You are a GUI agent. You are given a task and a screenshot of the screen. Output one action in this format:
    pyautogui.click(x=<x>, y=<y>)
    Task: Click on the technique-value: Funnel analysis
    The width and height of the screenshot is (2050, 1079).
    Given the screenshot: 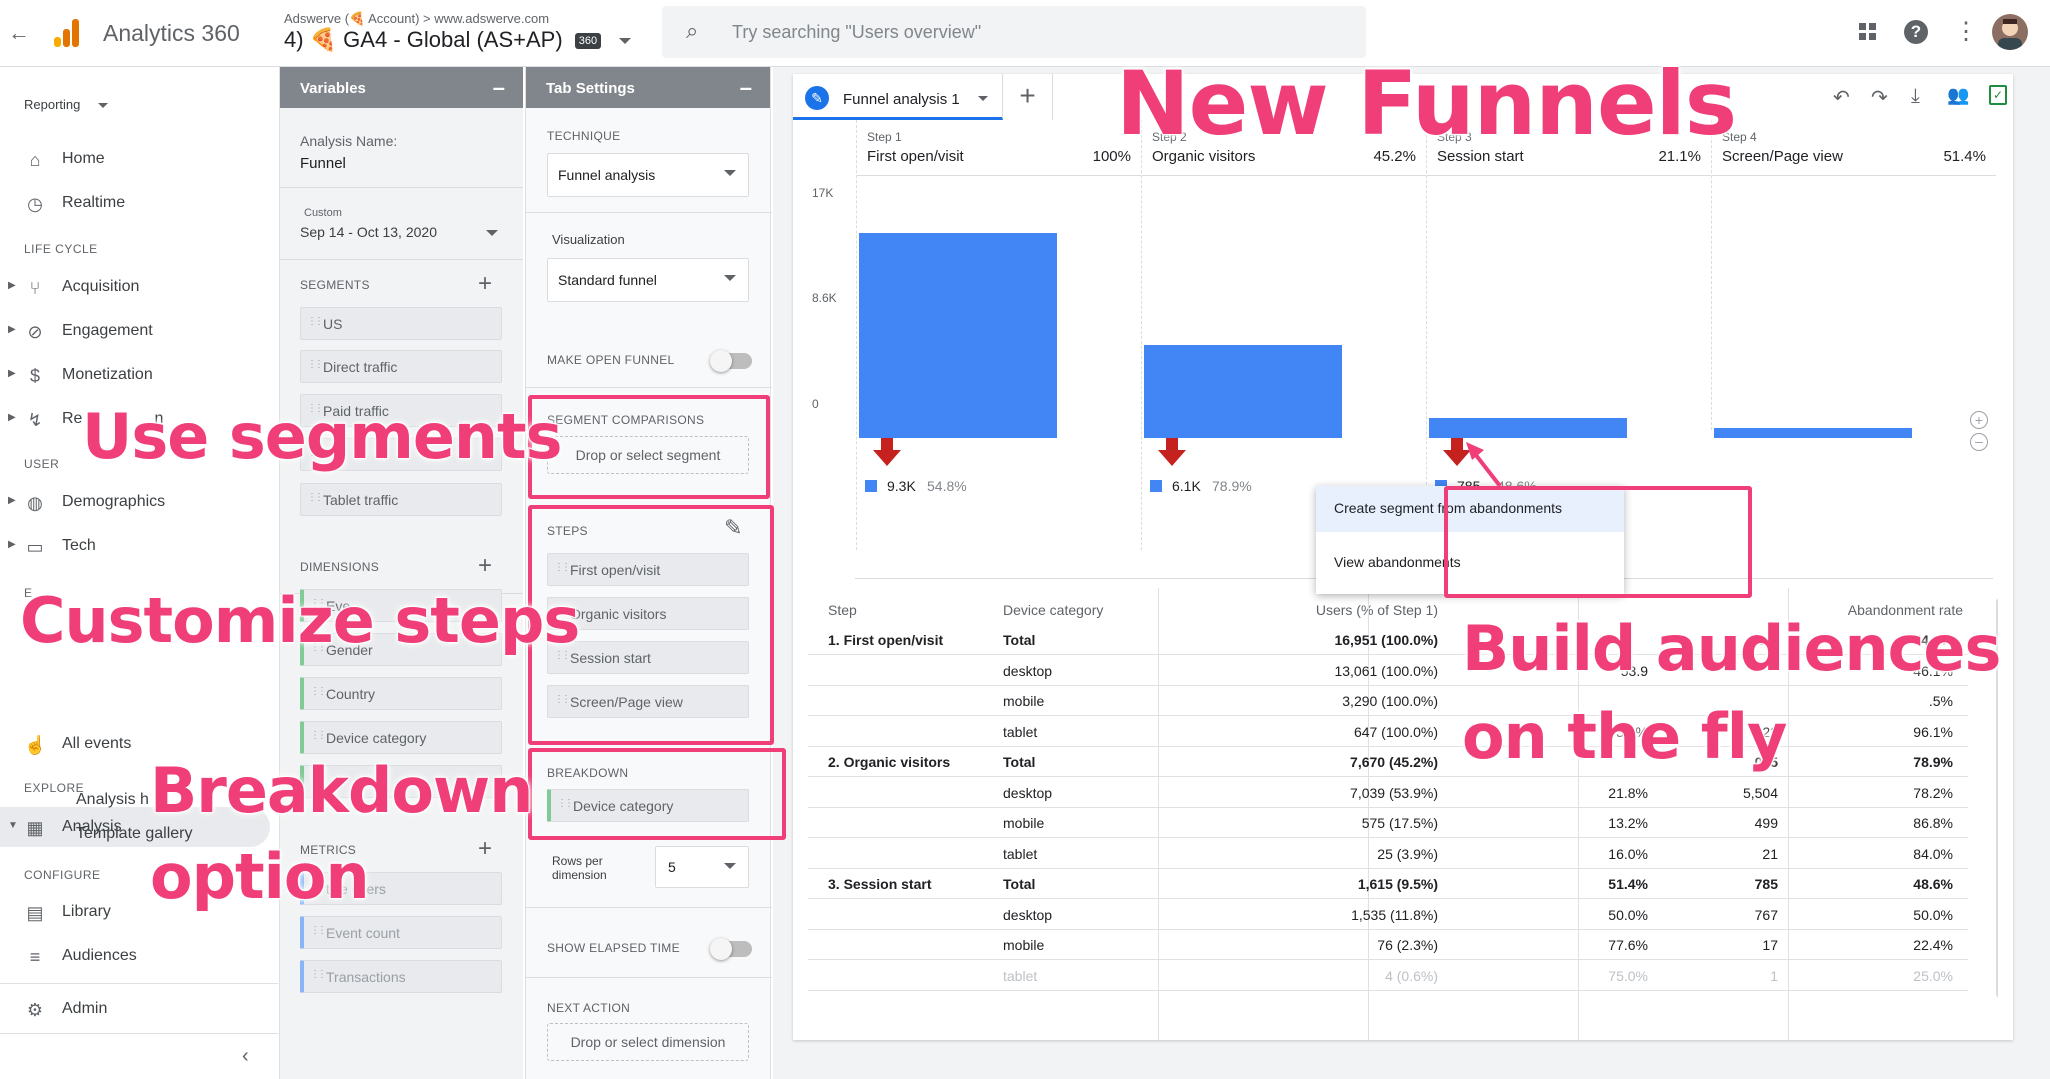 What is the action you would take?
    pyautogui.click(x=607, y=175)
    